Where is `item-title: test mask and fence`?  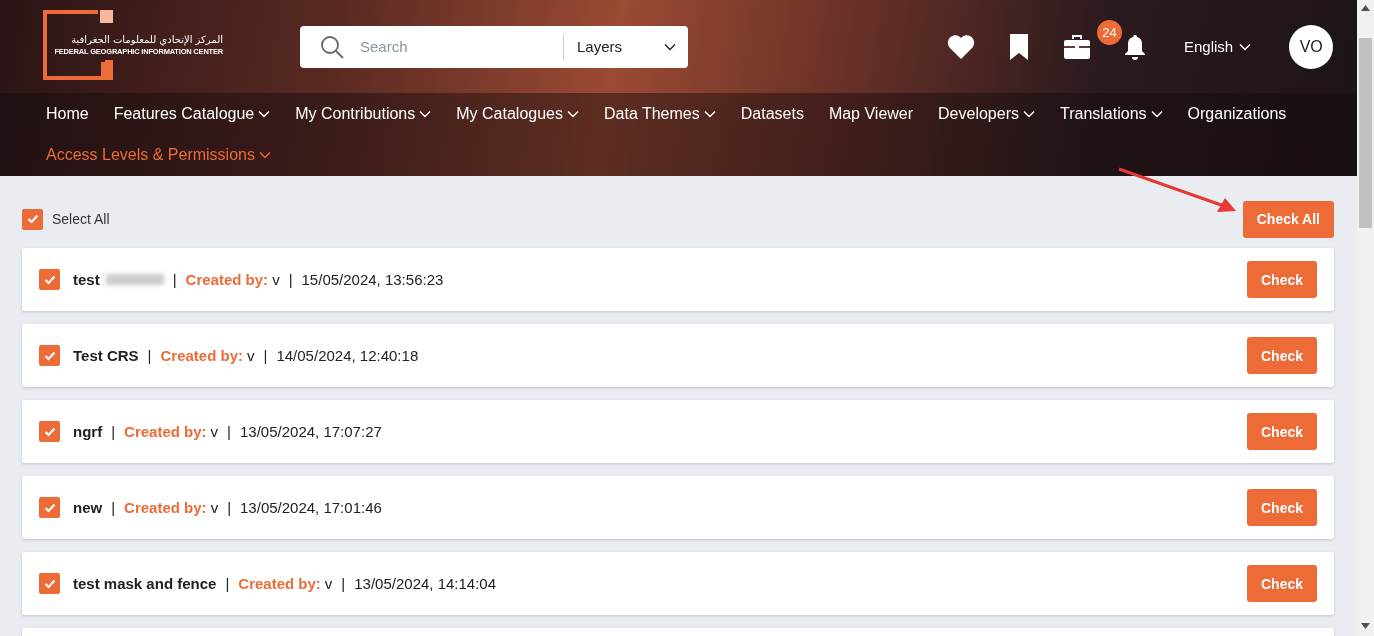 item-title: test mask and fence is located at coordinates (145, 583).